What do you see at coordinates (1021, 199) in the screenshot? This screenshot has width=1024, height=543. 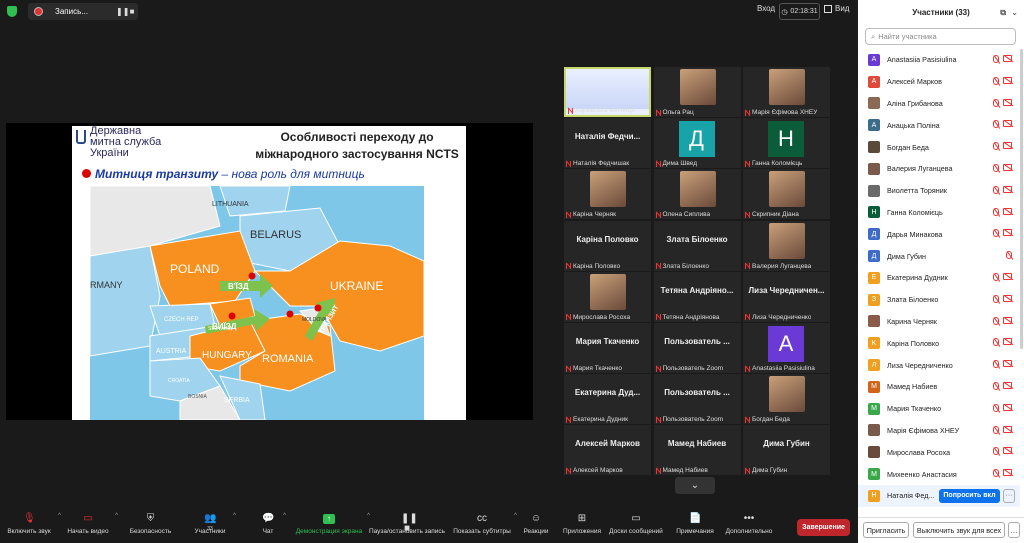 I see `participant-list-scrollbar` at bounding box center [1021, 199].